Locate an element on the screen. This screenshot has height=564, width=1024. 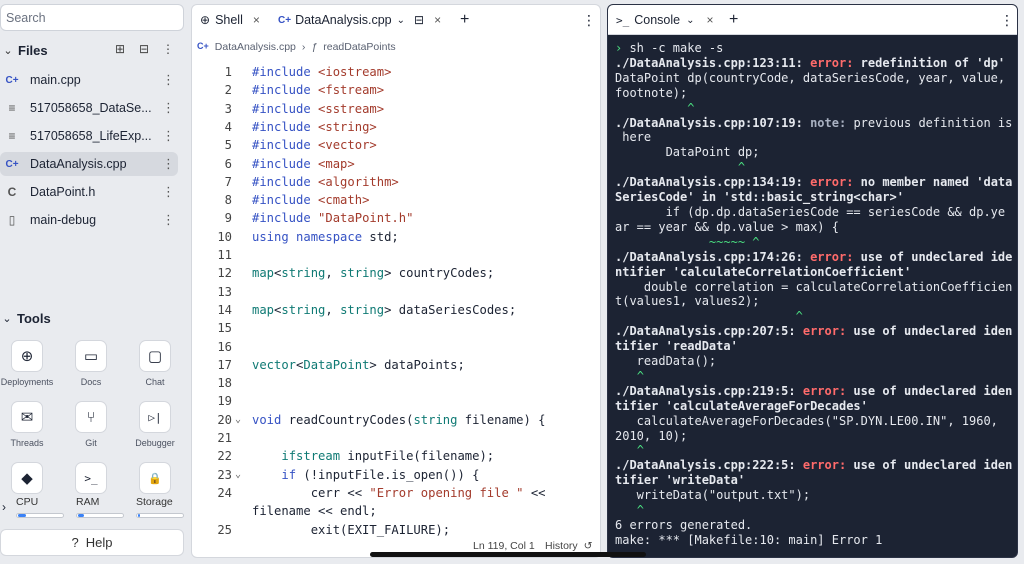
console-tab-bar: >_ Console ⌄ × + ⋮ is located at coordinates (812, 20).